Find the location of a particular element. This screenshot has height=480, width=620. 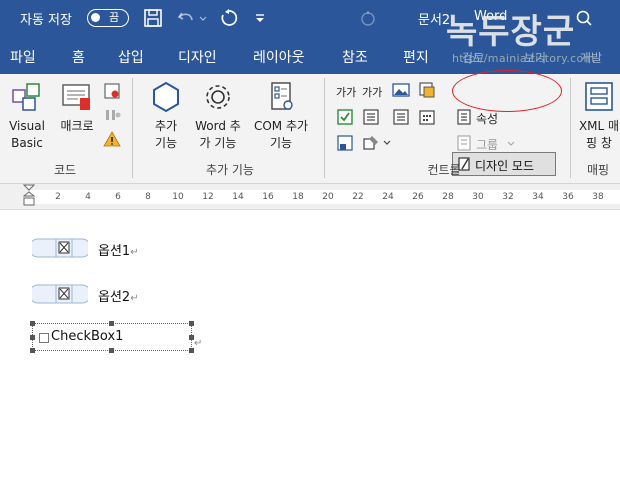

xml-mapping-pane-button: XML 매핑 창 is located at coordinates (597, 116).